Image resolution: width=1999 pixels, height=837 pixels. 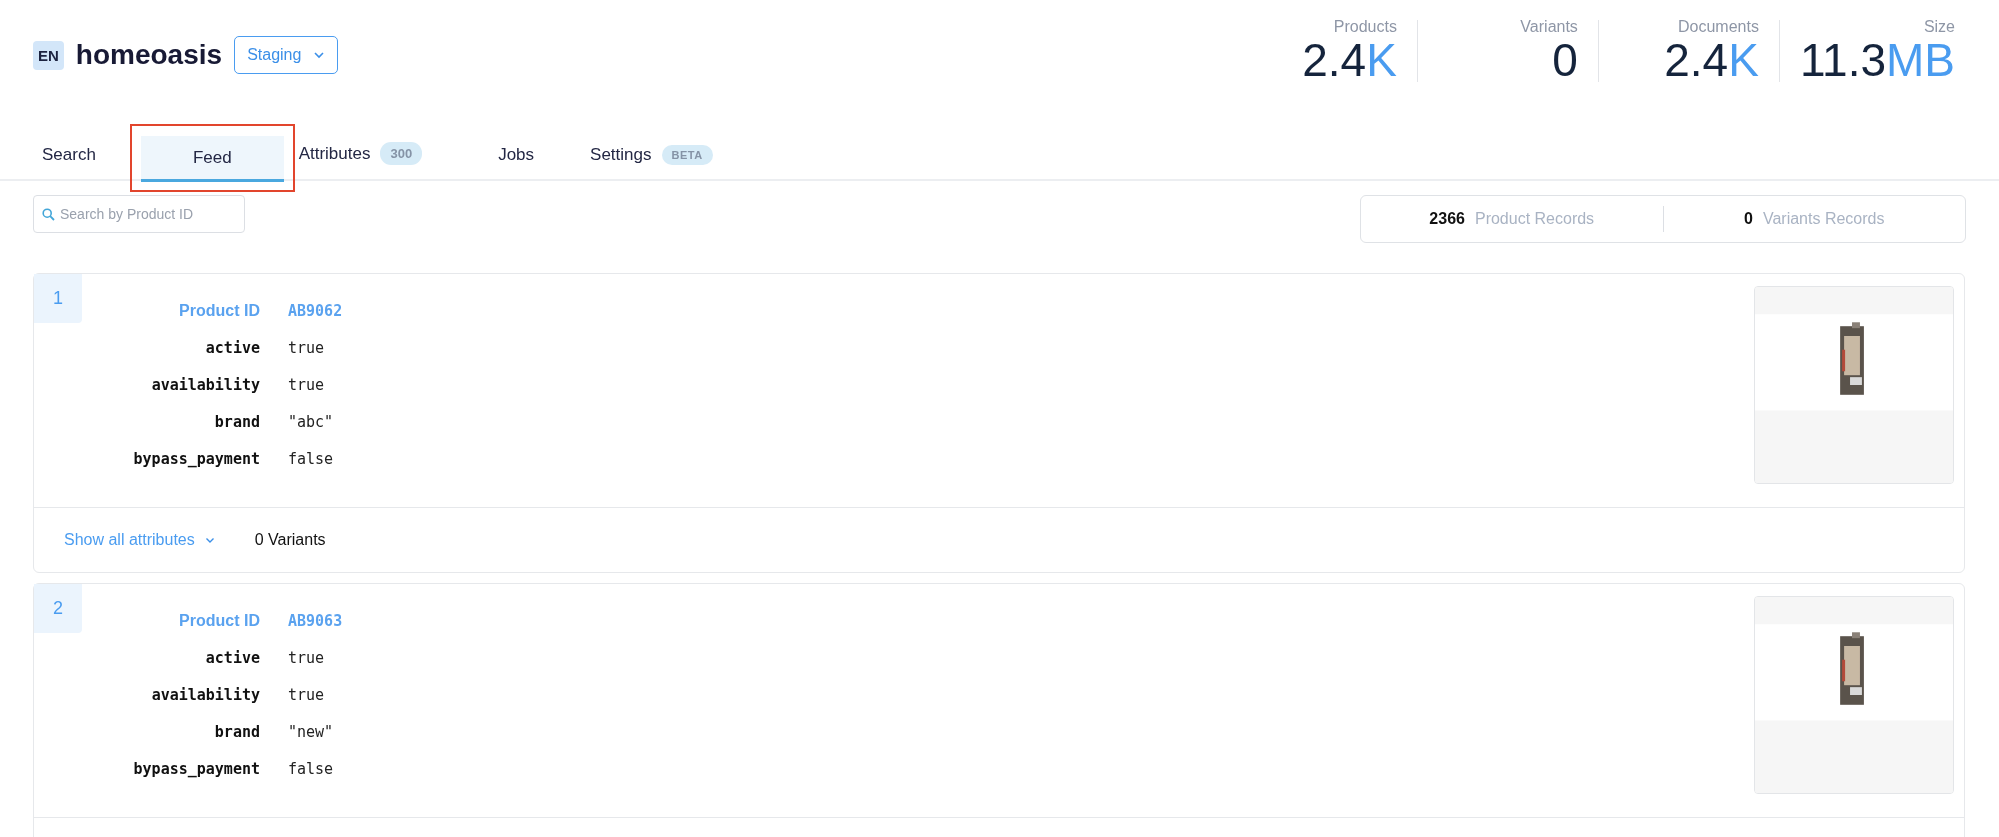 I want to click on beta-badge: BETA, so click(x=687, y=155).